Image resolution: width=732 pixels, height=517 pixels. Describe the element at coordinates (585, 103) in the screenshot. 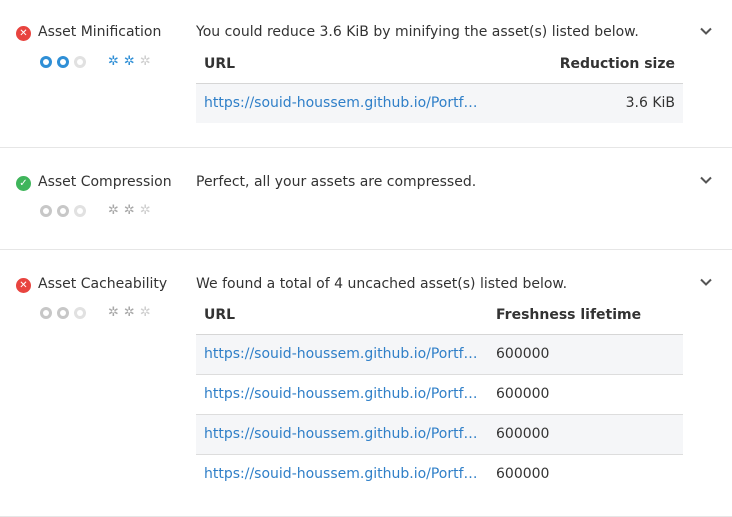

I see `reduction-size-value: 3.6 KiB` at that location.